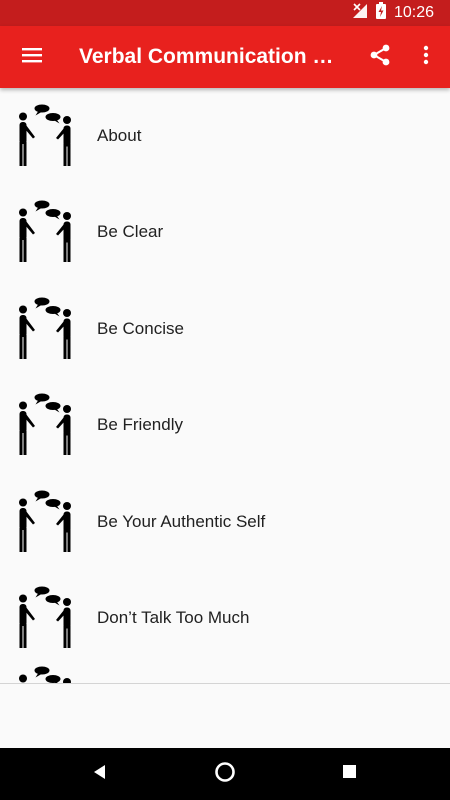  Describe the element at coordinates (225, 675) in the screenshot. I see `topic-item-partial` at that location.